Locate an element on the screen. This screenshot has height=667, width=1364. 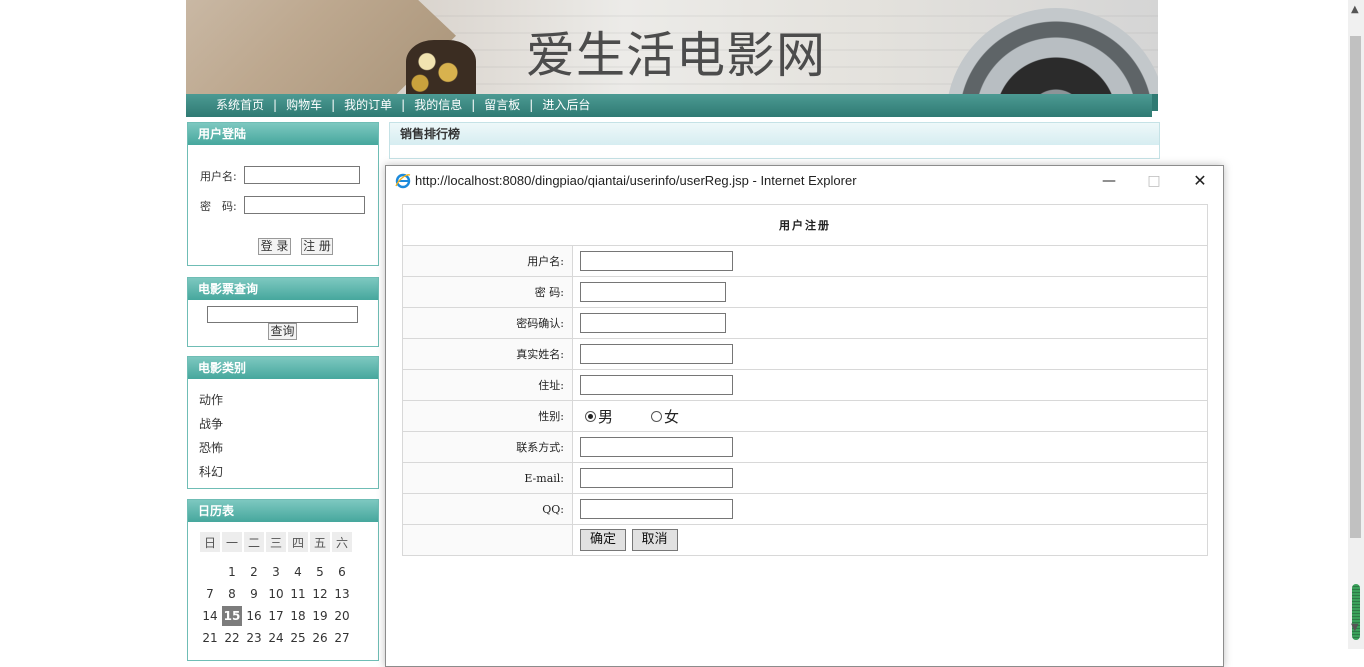
calendar-day: 23 is located at coordinates (254, 638).